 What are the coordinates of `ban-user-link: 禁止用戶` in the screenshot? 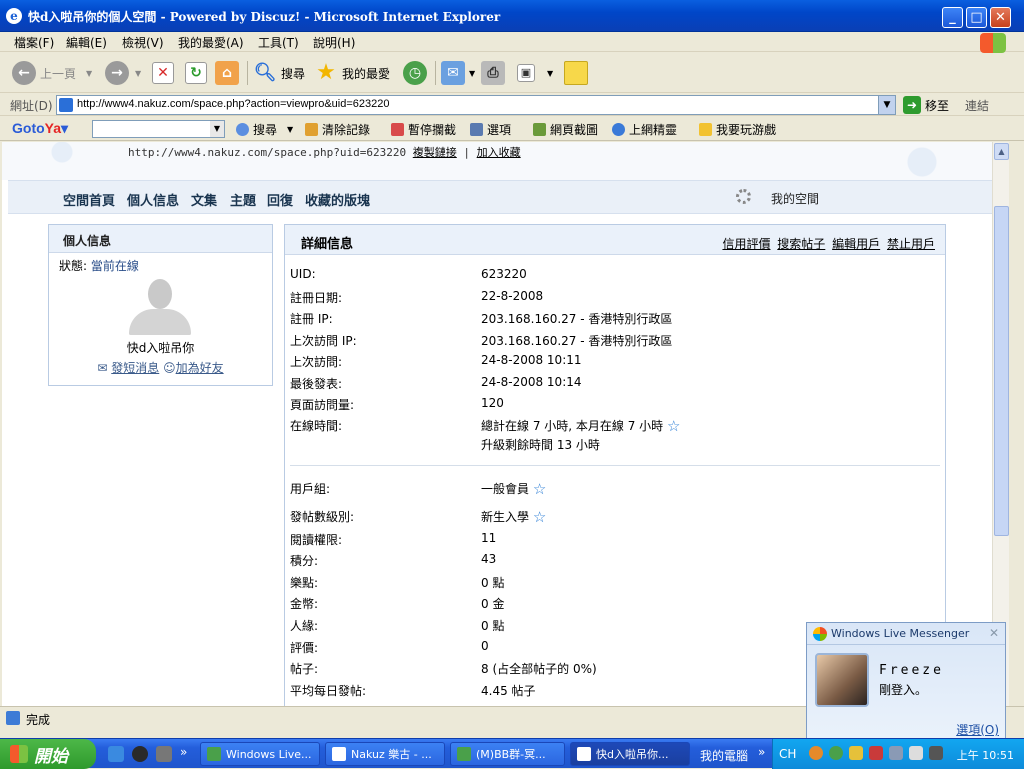 It's located at (911, 244).